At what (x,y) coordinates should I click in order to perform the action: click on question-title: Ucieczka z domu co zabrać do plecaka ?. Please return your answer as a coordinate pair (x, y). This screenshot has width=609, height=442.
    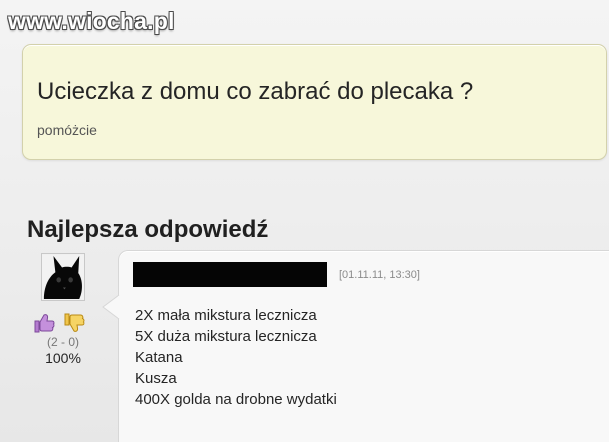
    Looking at the image, I should click on (255, 91).